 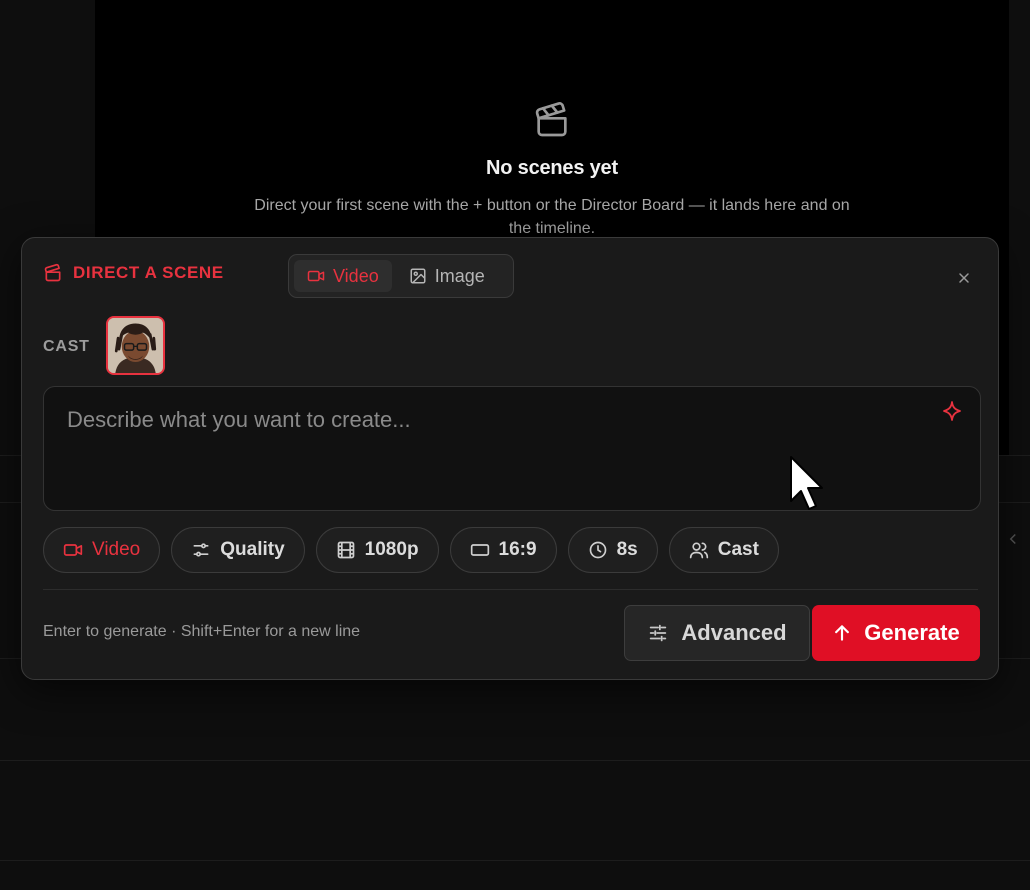 I want to click on chip-quality: Quality, so click(x=238, y=550).